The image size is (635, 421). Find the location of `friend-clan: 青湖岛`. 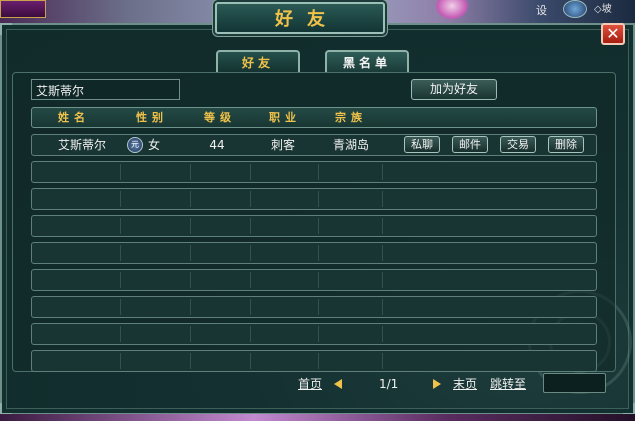

friend-clan: 青湖岛 is located at coordinates (350, 145).